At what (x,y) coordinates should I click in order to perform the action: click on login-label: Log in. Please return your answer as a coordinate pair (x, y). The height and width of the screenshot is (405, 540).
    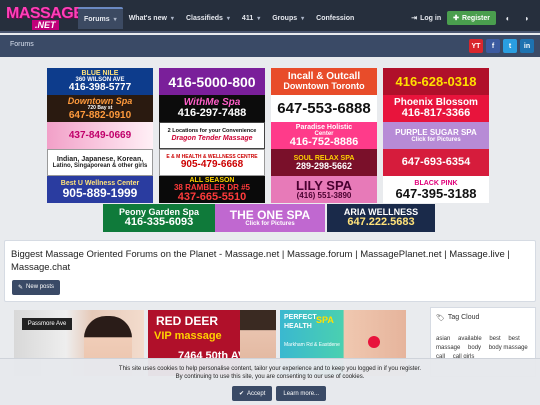
    Looking at the image, I should click on (431, 18).